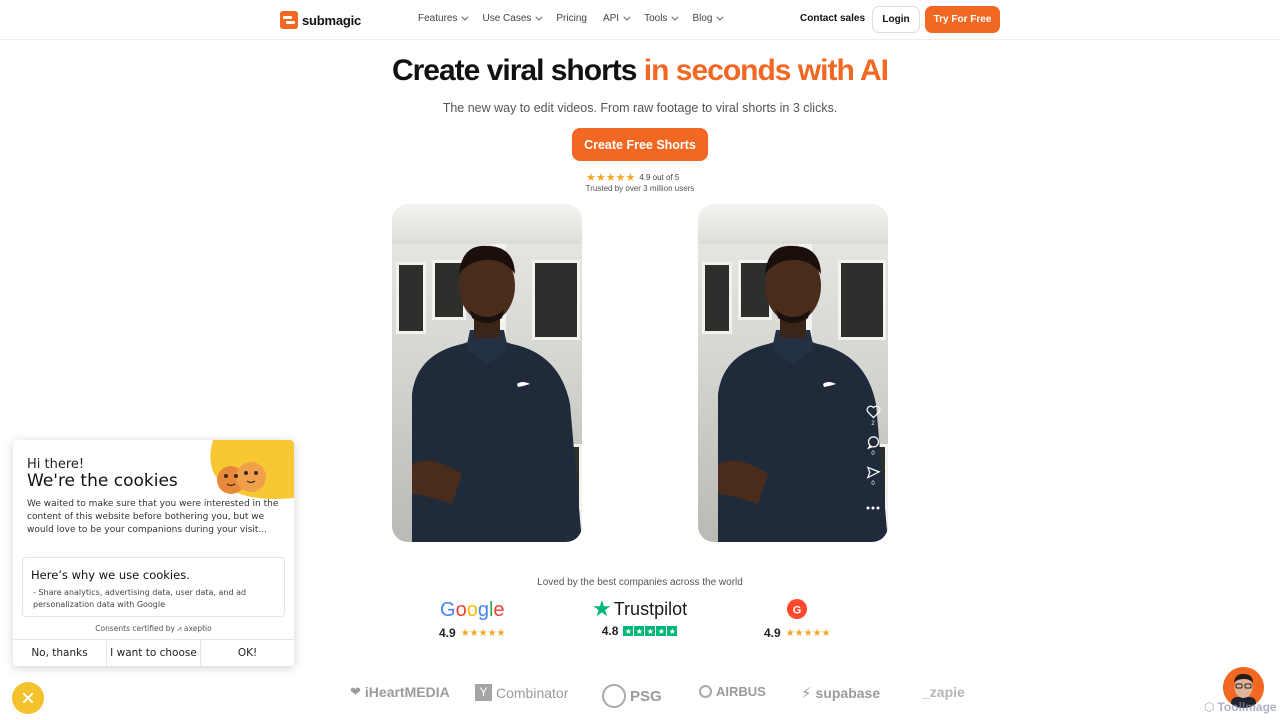 Image resolution: width=1280 pixels, height=720 pixels. I want to click on company-name: _zapie, so click(943, 692).